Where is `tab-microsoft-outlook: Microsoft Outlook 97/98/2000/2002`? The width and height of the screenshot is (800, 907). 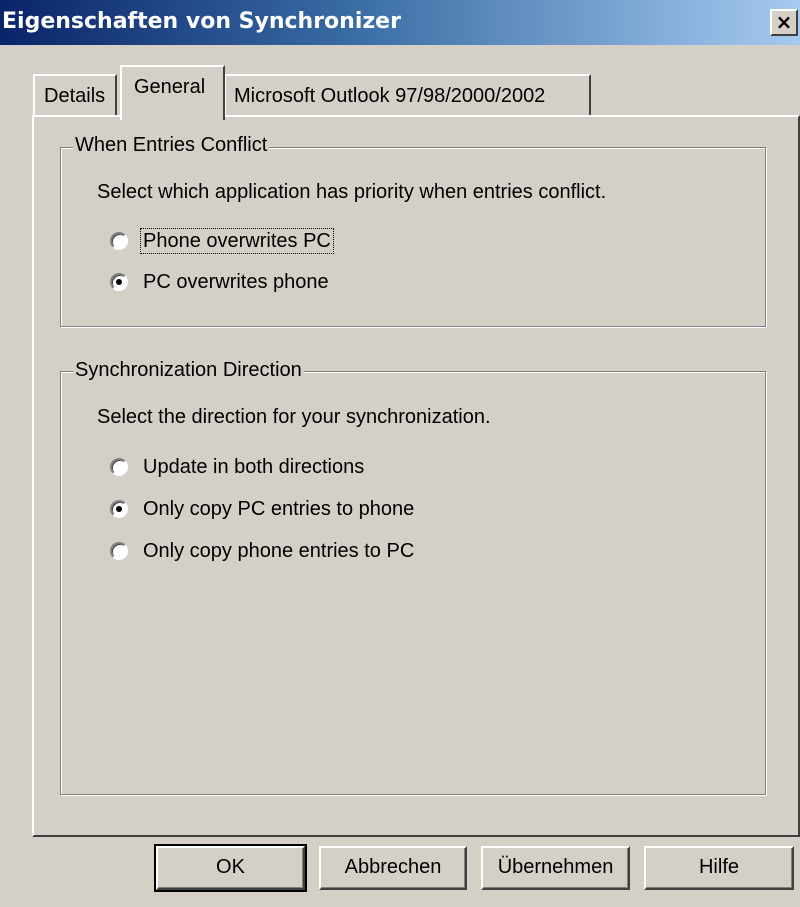 tab-microsoft-outlook: Microsoft Outlook 97/98/2000/2002 is located at coordinates (407, 95).